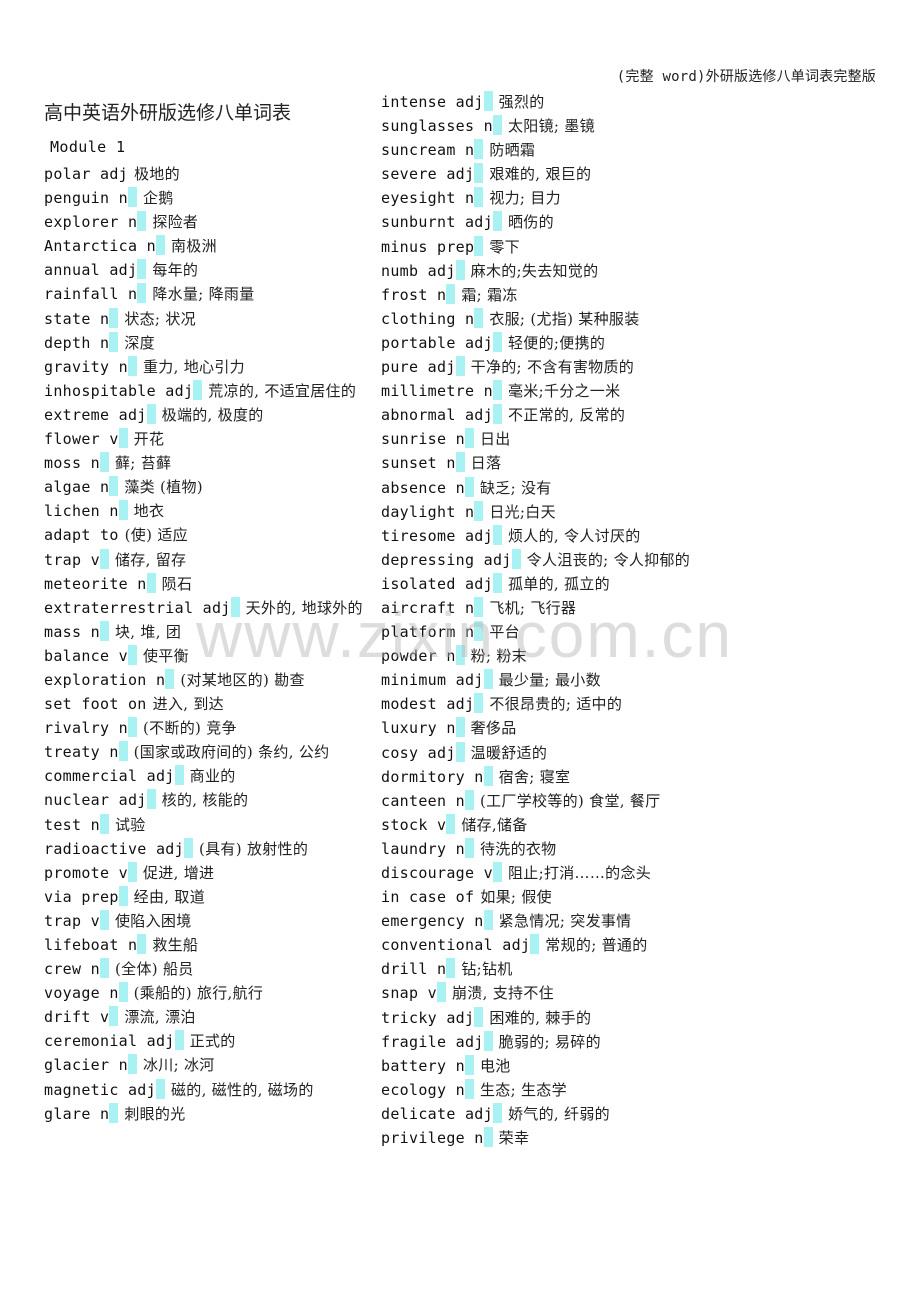 This screenshot has width=920, height=1302. What do you see at coordinates (204, 294) in the screenshot?
I see `vocabulary-entry: rainfall n 降水量; 降雨量` at bounding box center [204, 294].